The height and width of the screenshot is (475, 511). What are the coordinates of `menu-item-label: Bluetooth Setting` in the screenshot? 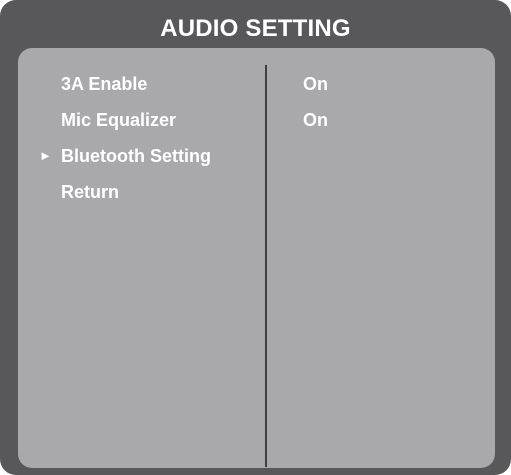 It's located at (136, 156).